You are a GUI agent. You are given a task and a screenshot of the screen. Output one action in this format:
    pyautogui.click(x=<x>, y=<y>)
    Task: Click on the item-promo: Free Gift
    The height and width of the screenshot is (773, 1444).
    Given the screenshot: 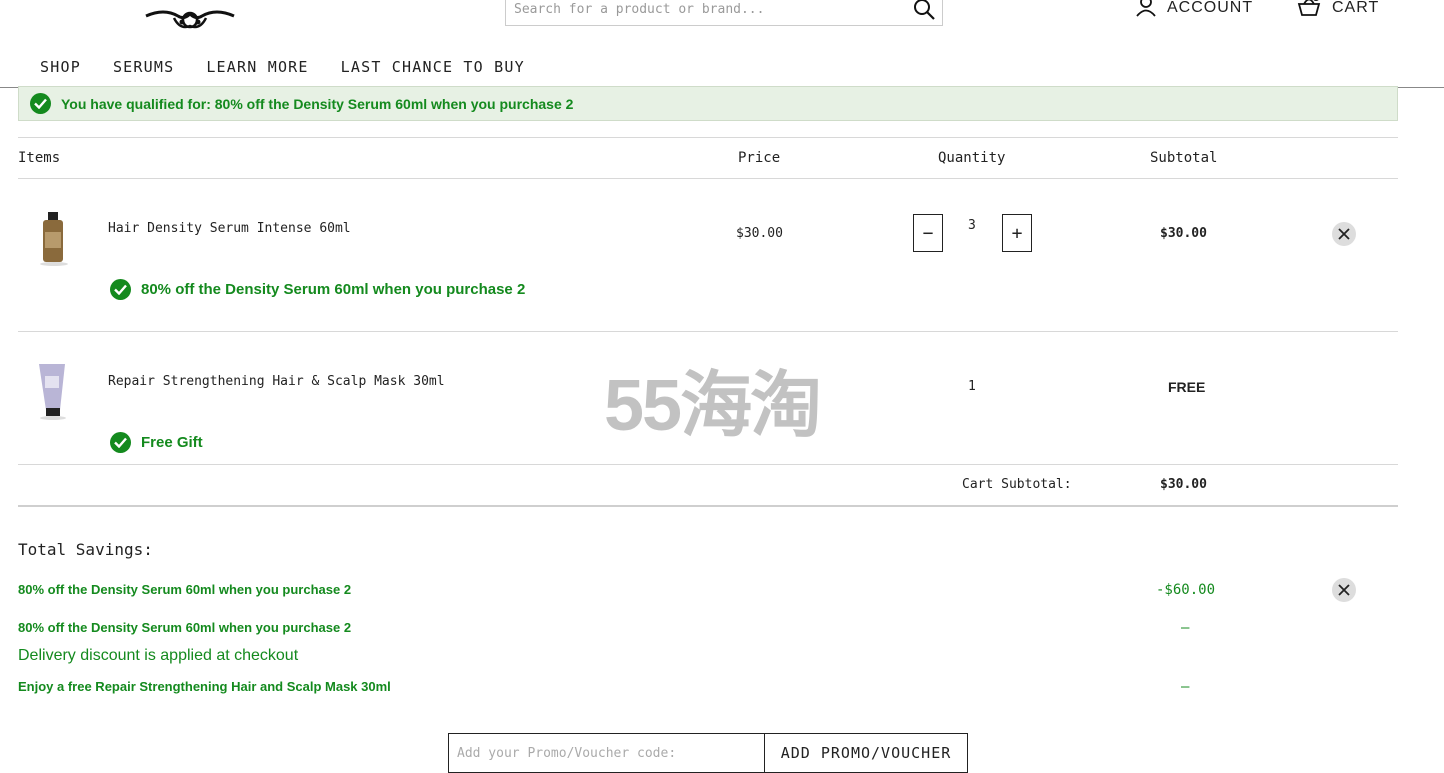 What is the action you would take?
    pyautogui.click(x=156, y=442)
    